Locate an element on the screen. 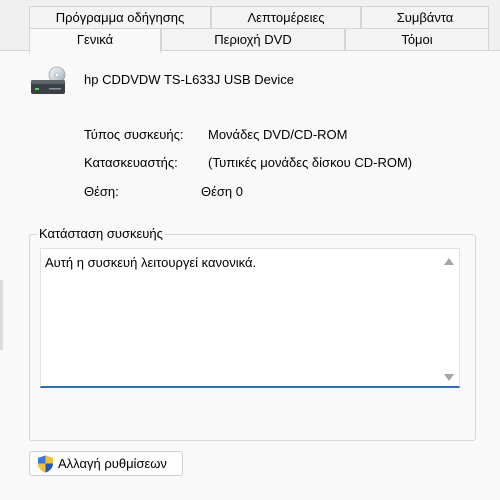 This screenshot has height=500, width=500. scroll-down-icon is located at coordinates (449, 377).